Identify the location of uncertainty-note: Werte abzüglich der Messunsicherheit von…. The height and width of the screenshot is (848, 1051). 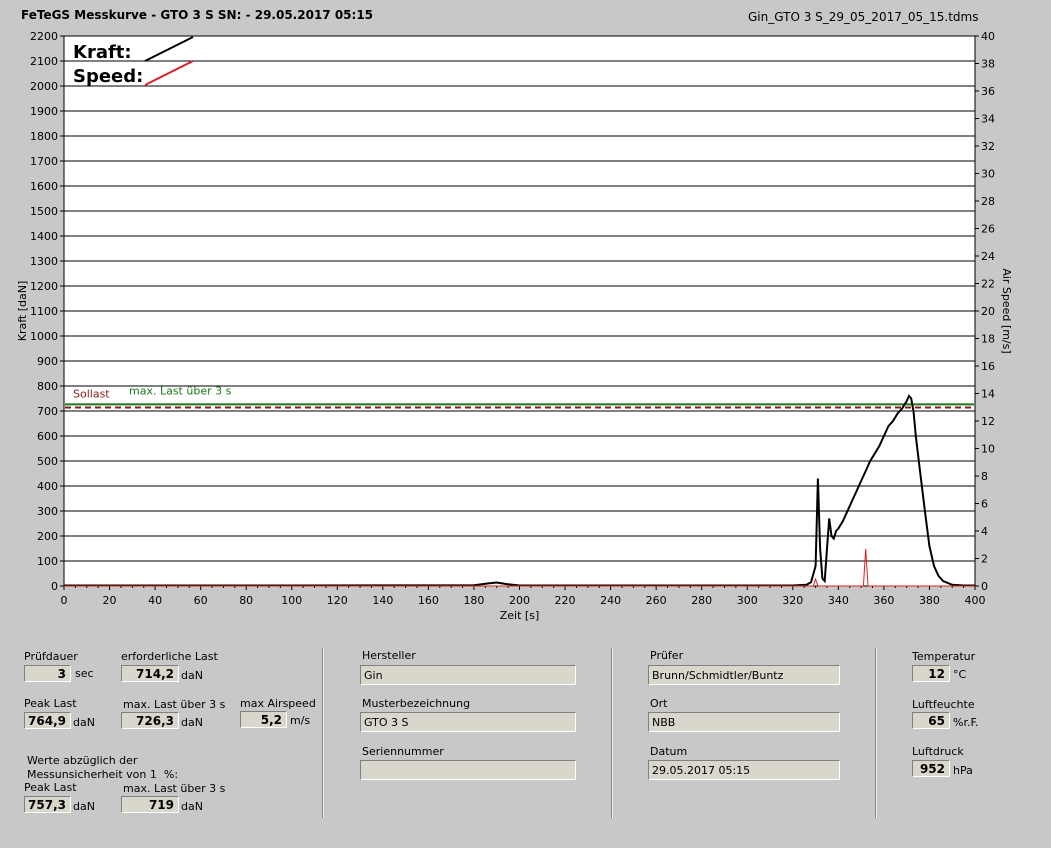
(103, 767).